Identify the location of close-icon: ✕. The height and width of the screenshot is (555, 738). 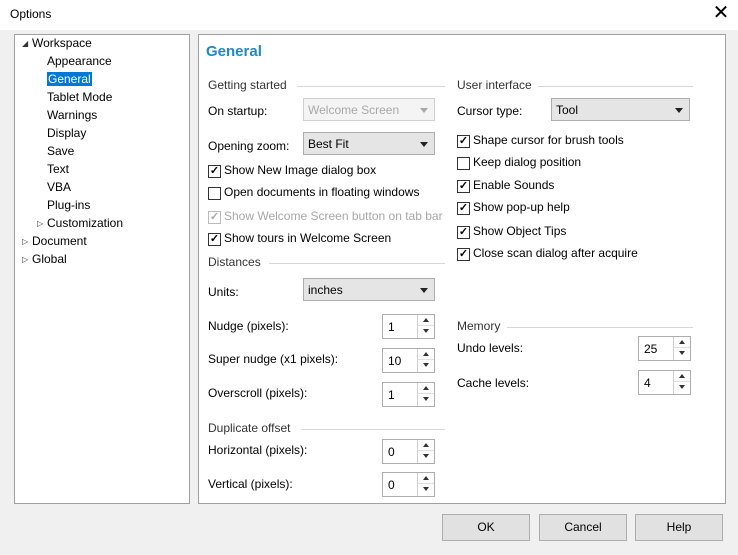
(721, 13).